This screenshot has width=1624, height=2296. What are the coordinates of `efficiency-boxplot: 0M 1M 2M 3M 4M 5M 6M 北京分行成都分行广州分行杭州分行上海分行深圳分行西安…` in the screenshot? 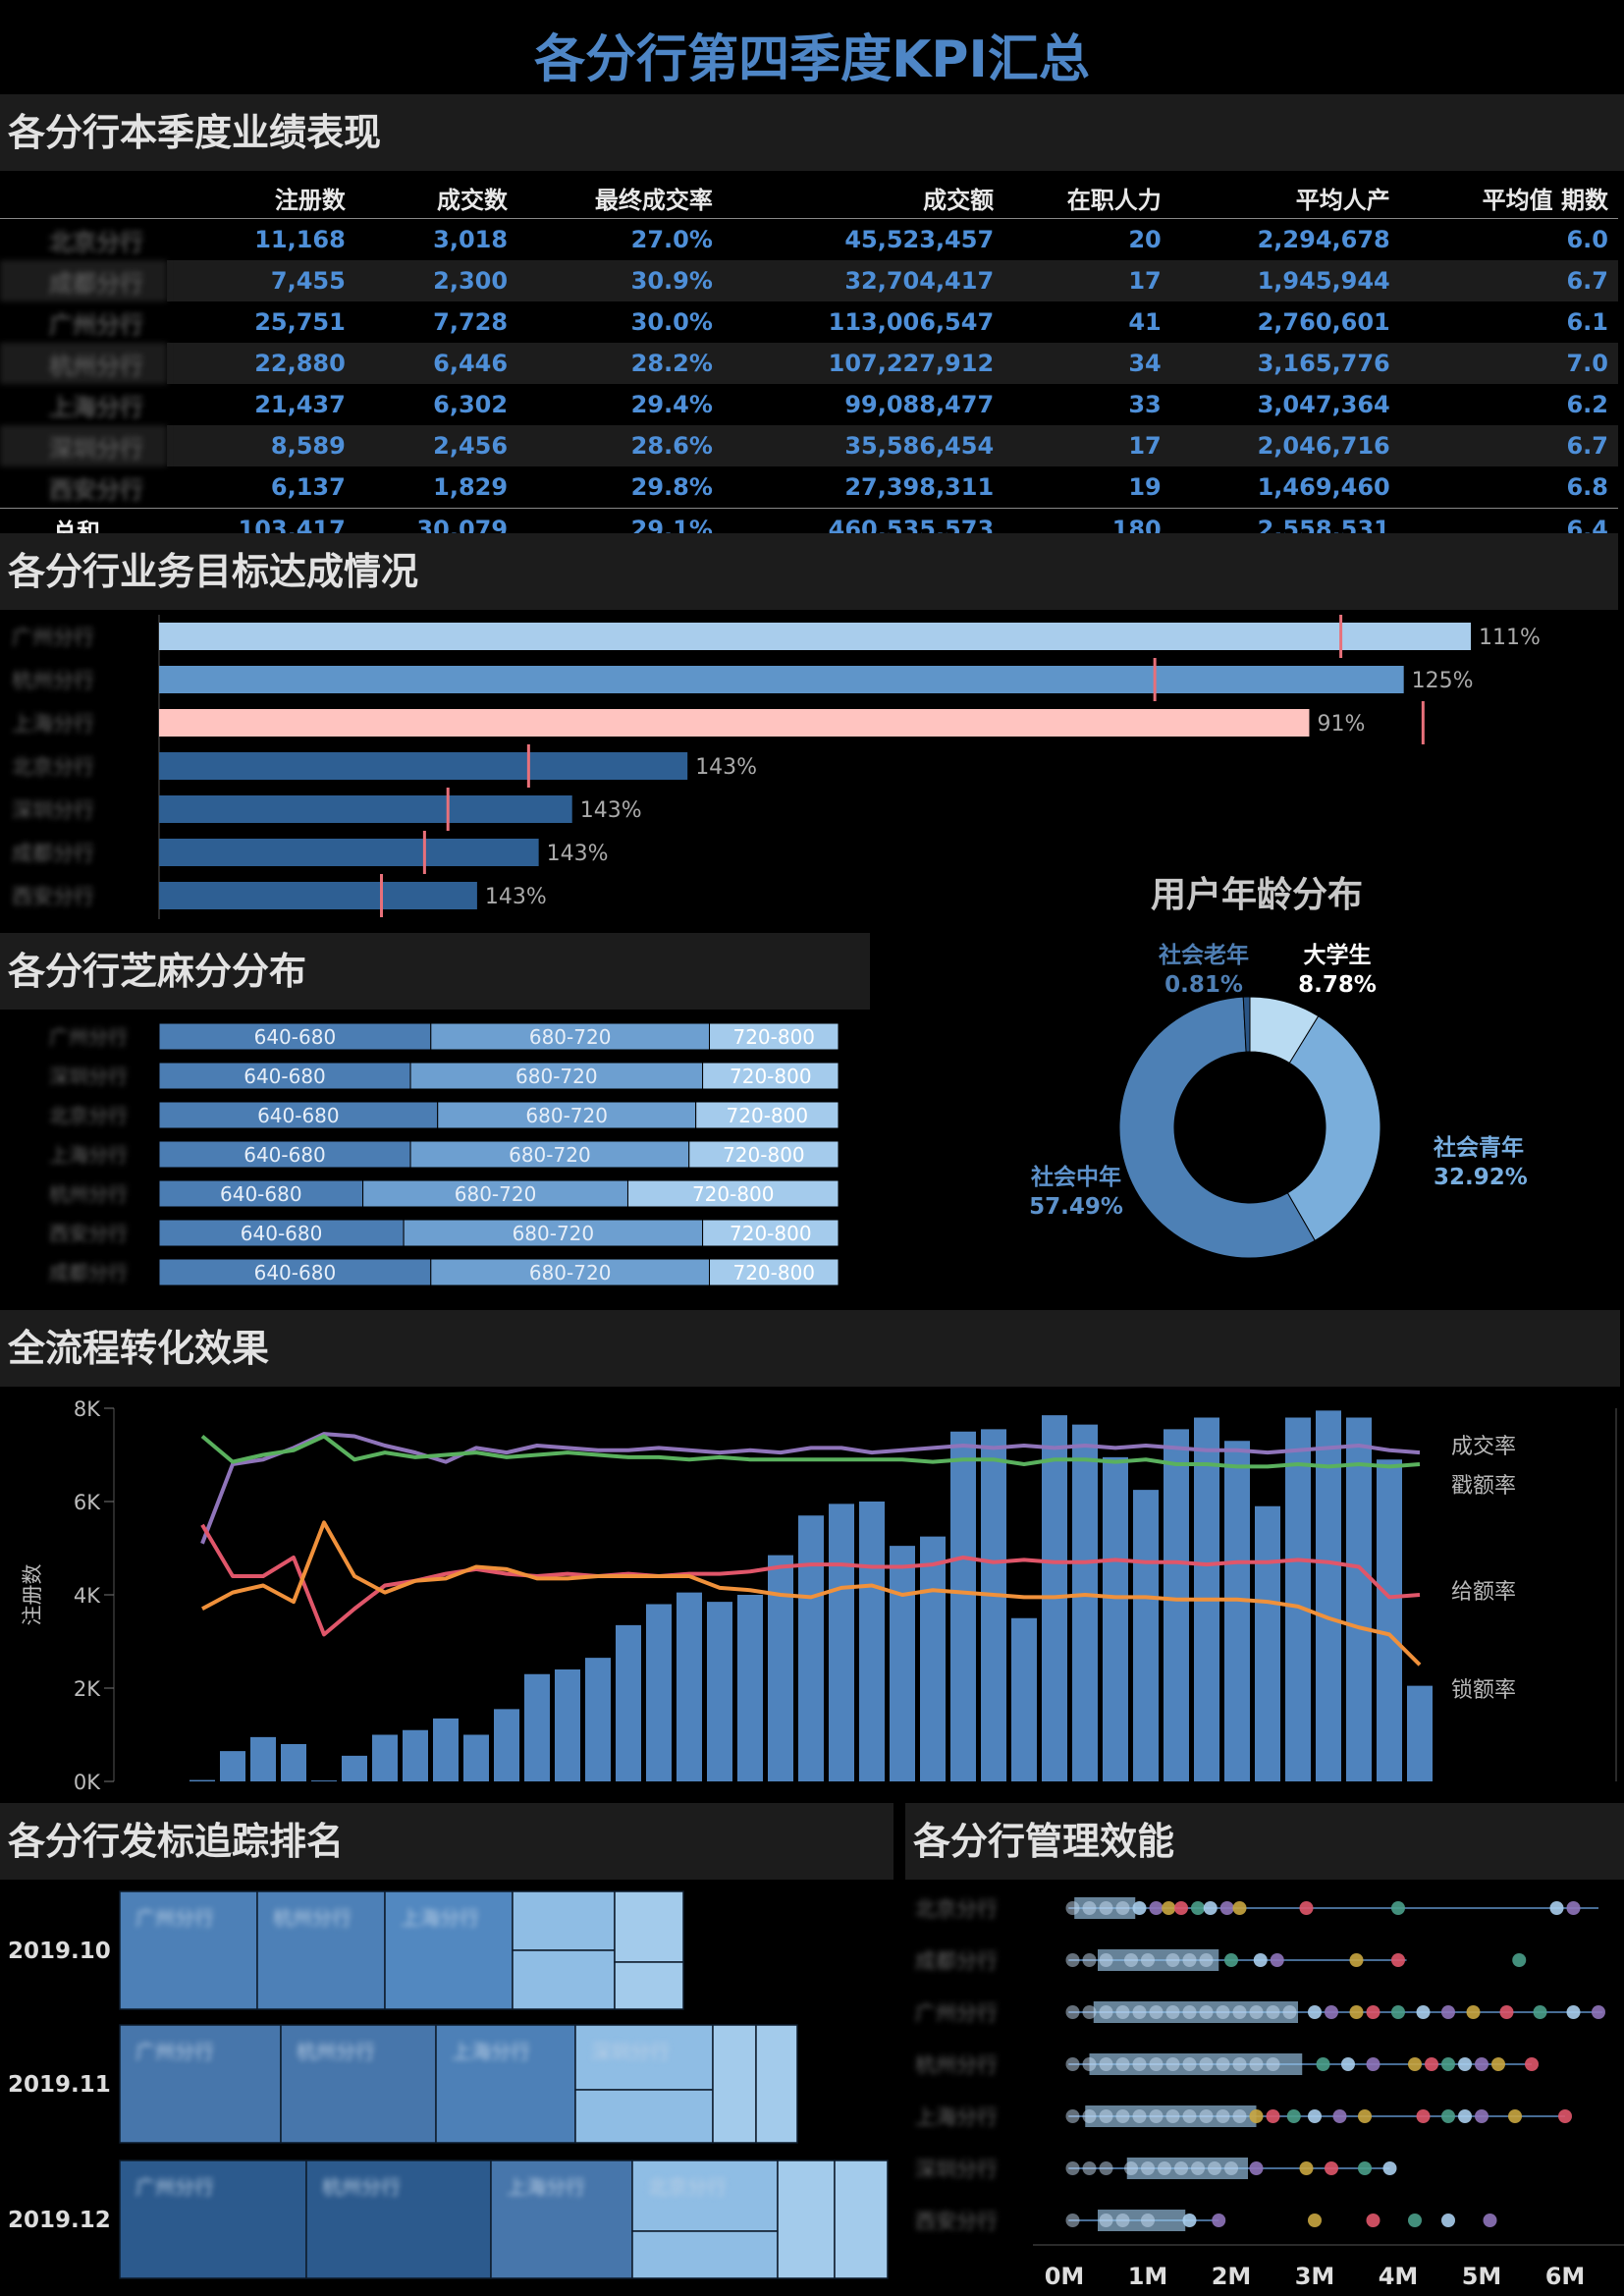 It's located at (1269, 2093).